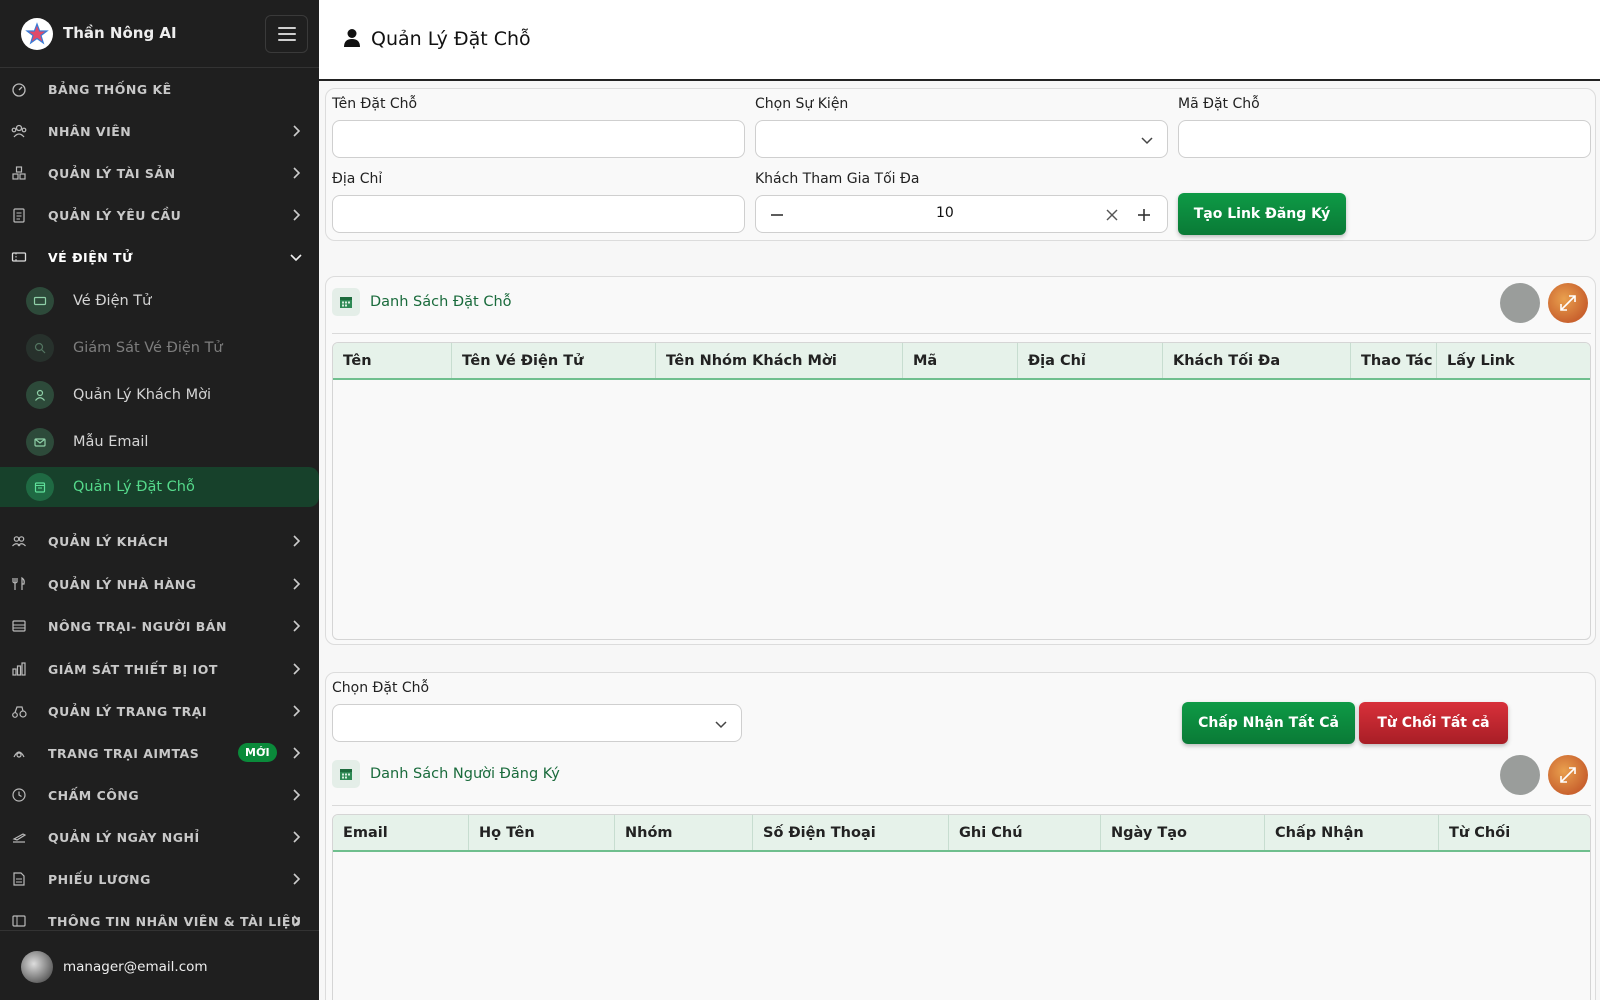  Describe the element at coordinates (128, 711) in the screenshot. I see `sidebar-item-label: QUẢN LÝ TRANG TRẠI` at that location.